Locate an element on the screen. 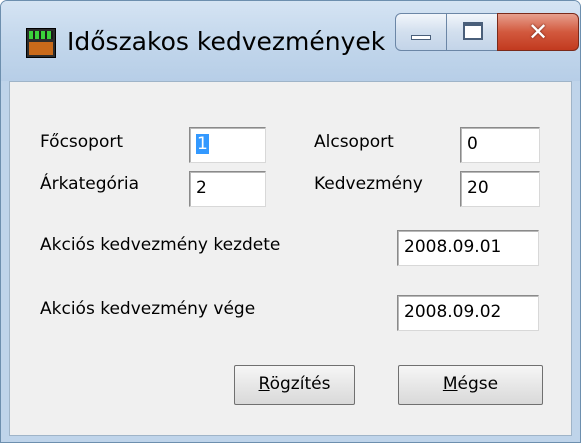 Image resolution: width=583 pixels, height=445 pixels. maximize-icon is located at coordinates (473, 31).